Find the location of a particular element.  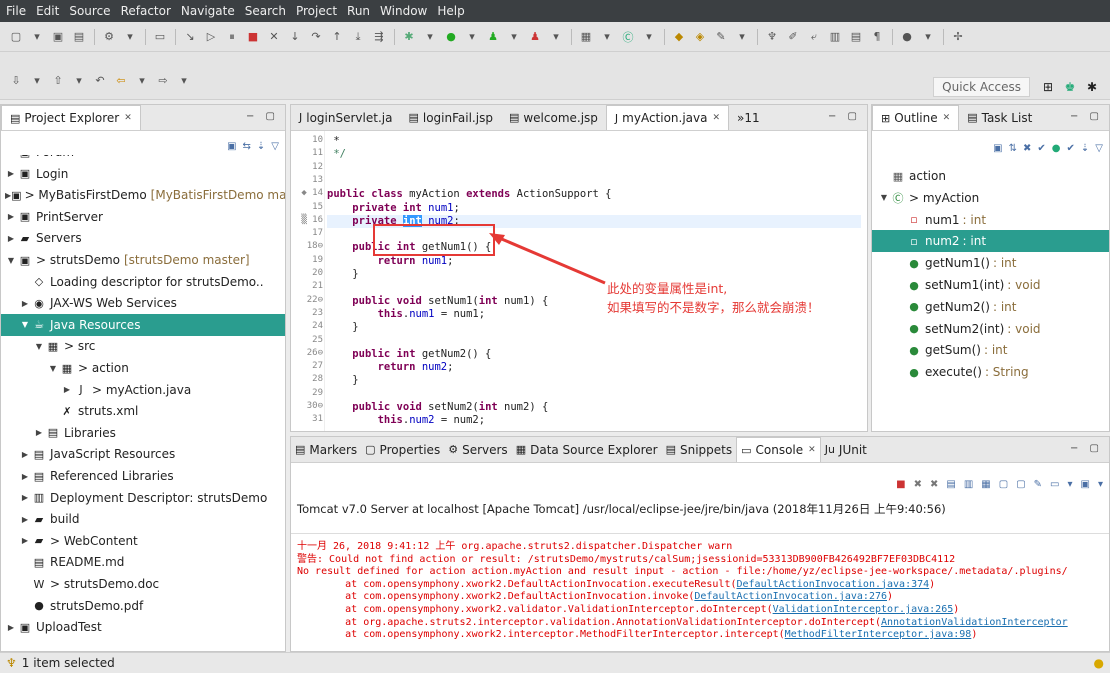

show-stderr-icon: ▢ is located at coordinates (1020, 484).